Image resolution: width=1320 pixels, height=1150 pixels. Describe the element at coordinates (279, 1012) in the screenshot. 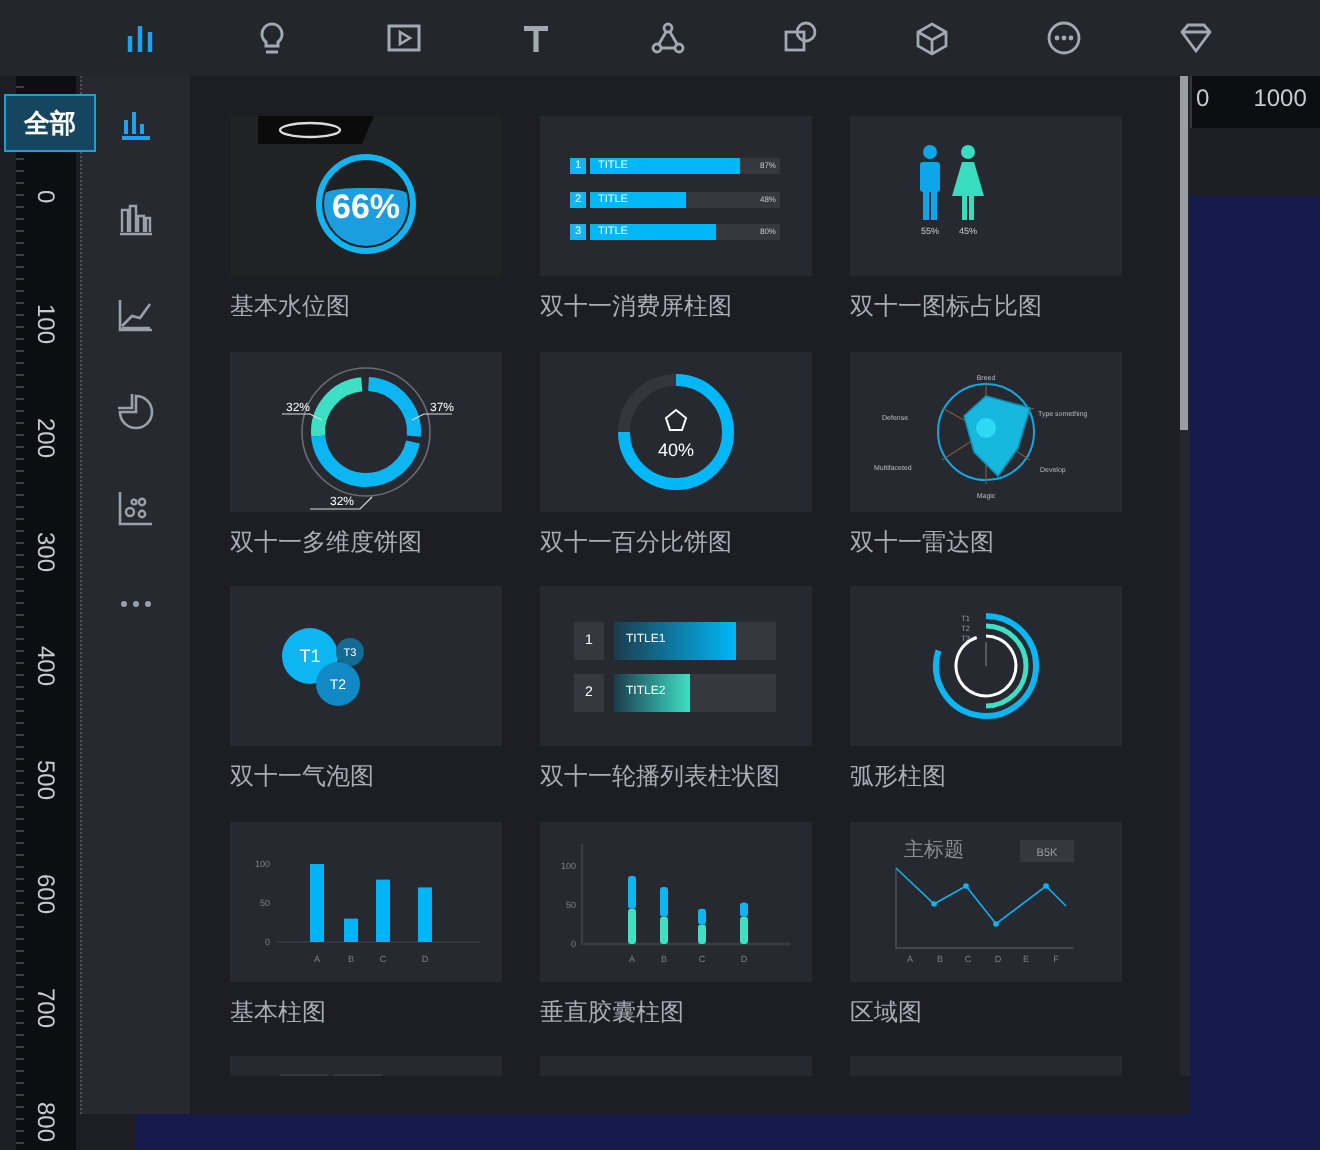

I see `chart-name: 基本柱图` at that location.